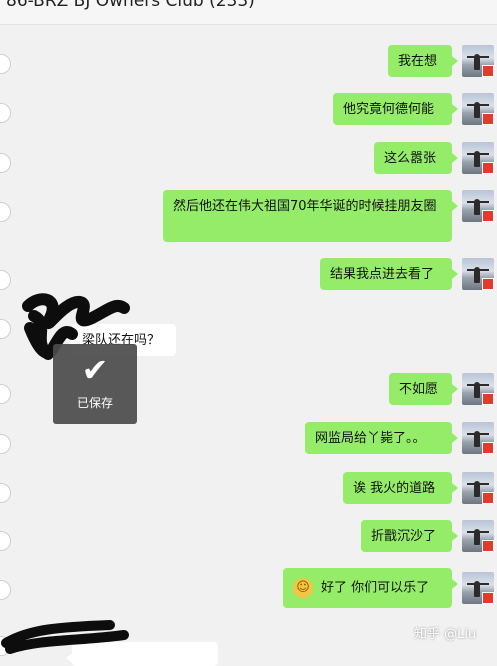 This screenshot has height=666, width=497. I want to click on watermark: 知乎 @Liu, so click(445, 634).